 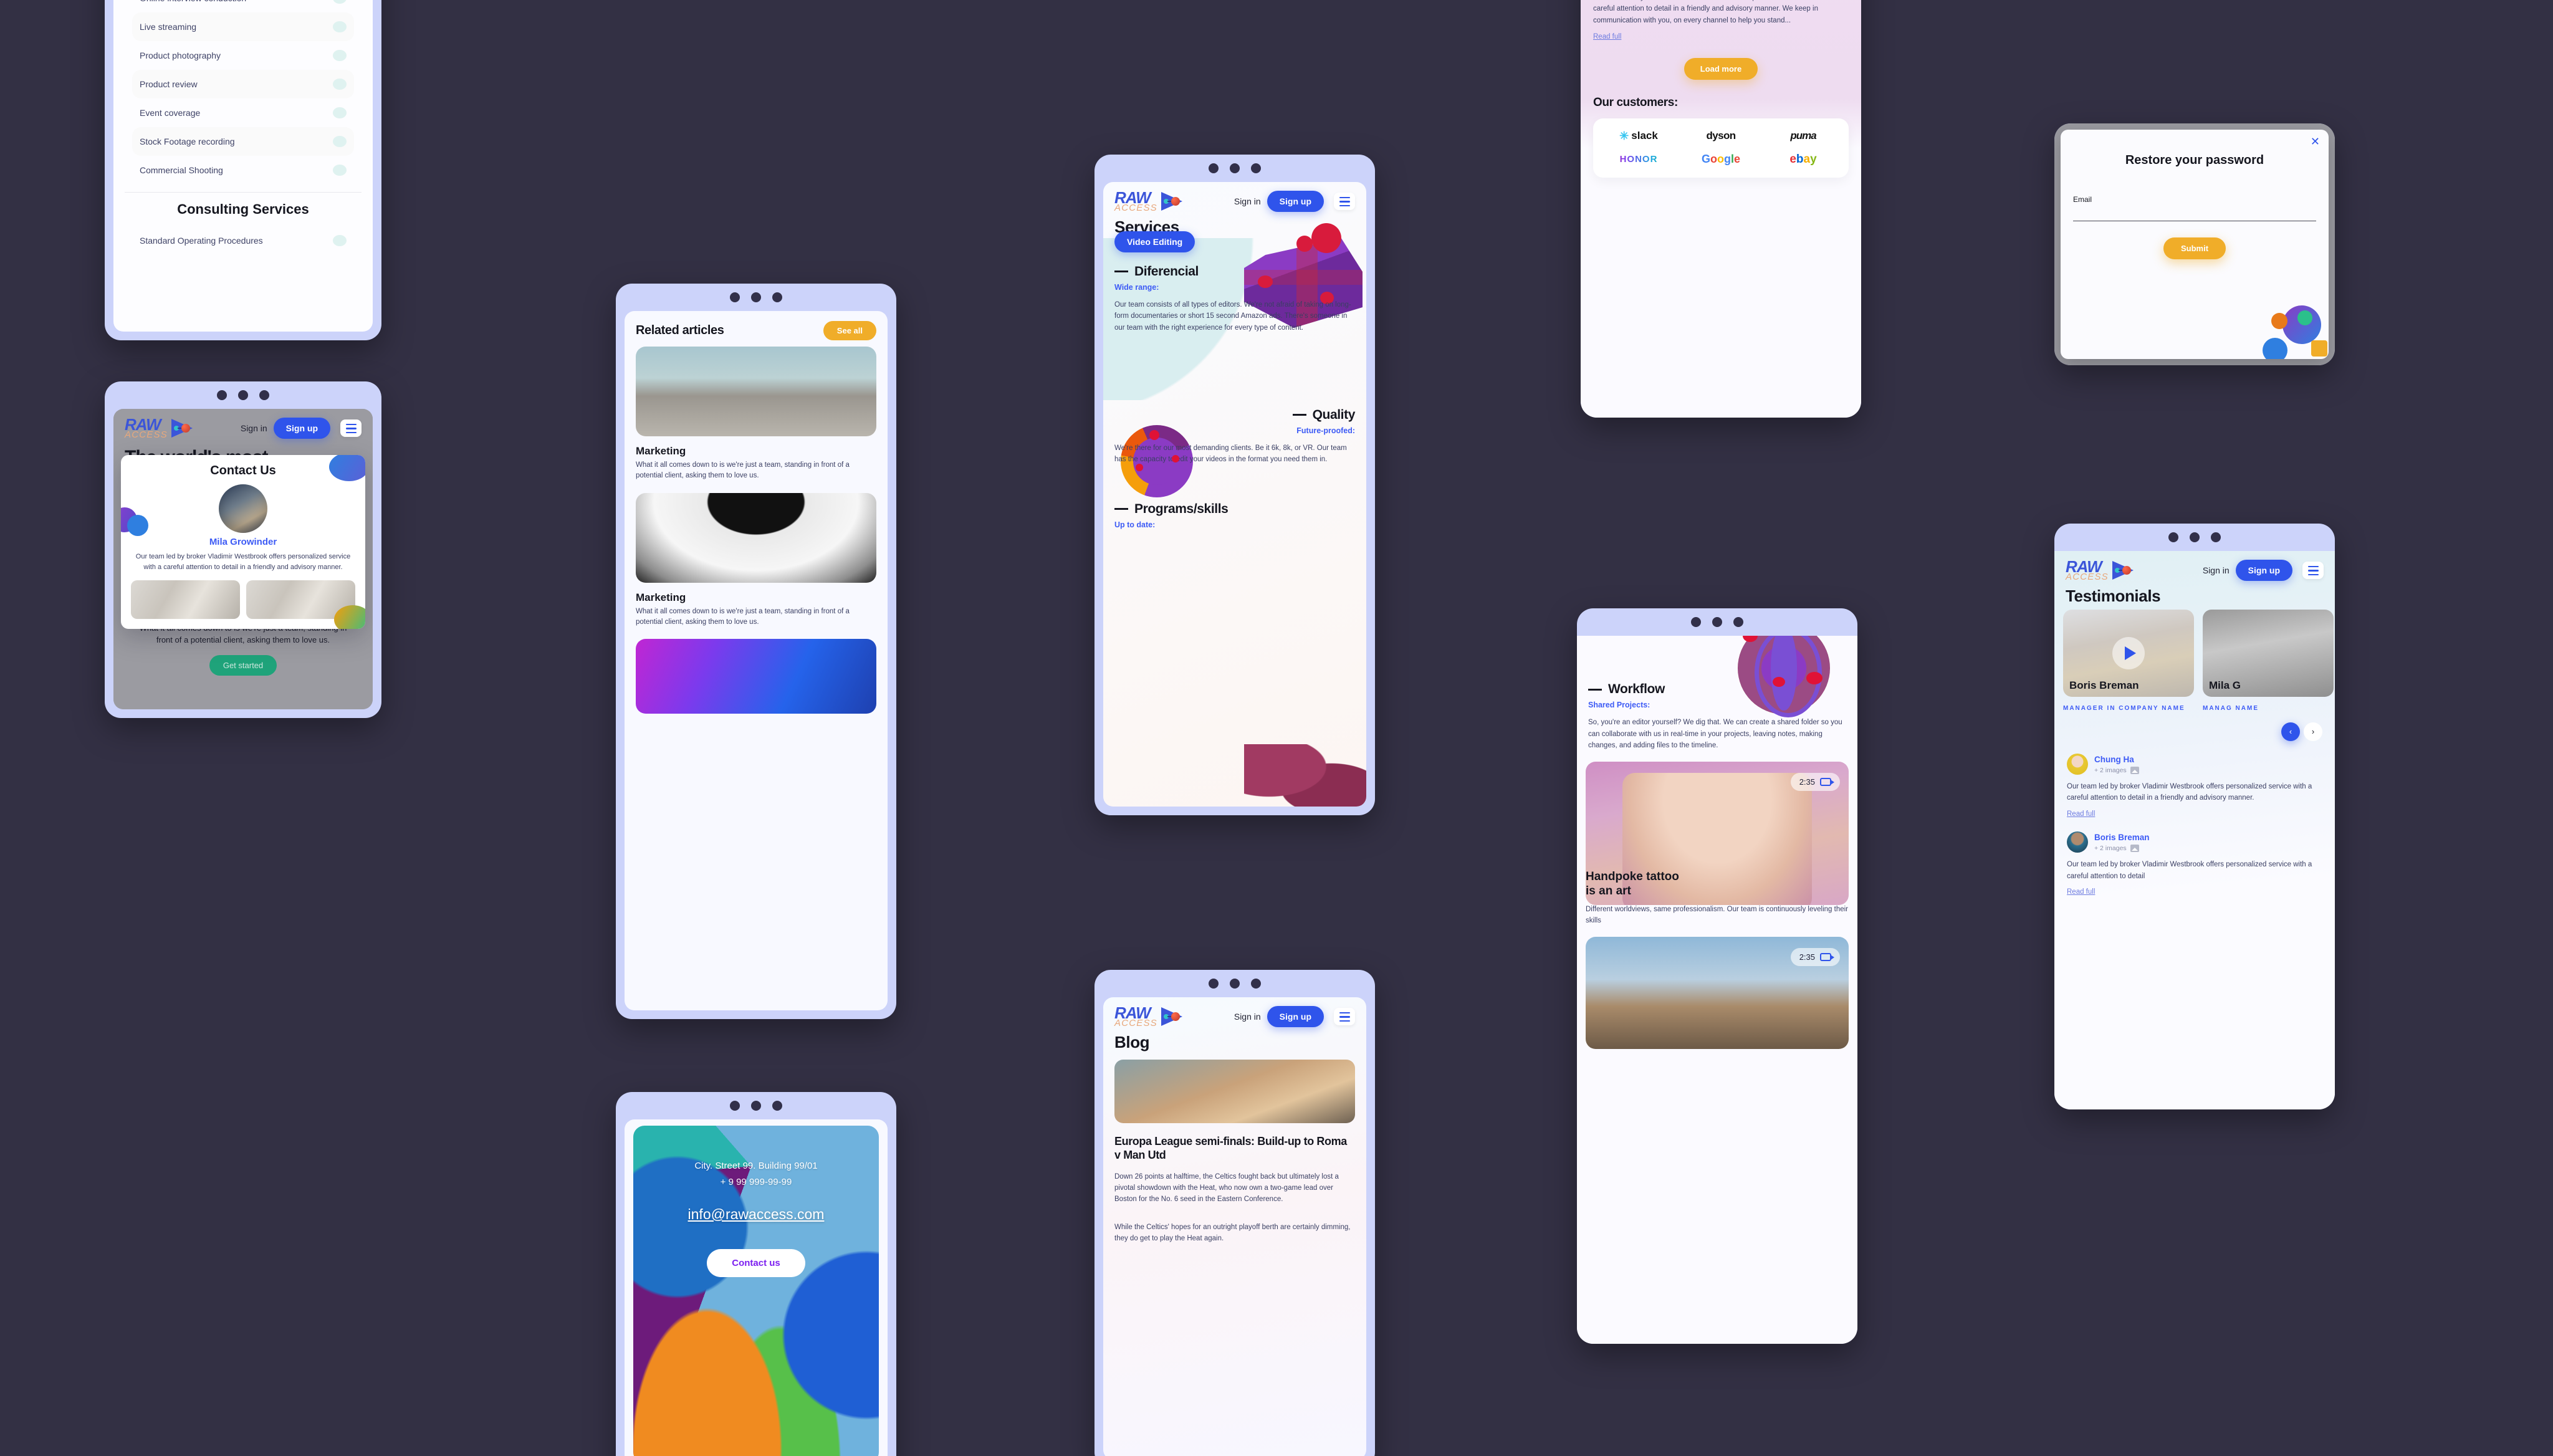 What do you see at coordinates (2313, 732) in the screenshot?
I see `carousel-next-button: ›` at bounding box center [2313, 732].